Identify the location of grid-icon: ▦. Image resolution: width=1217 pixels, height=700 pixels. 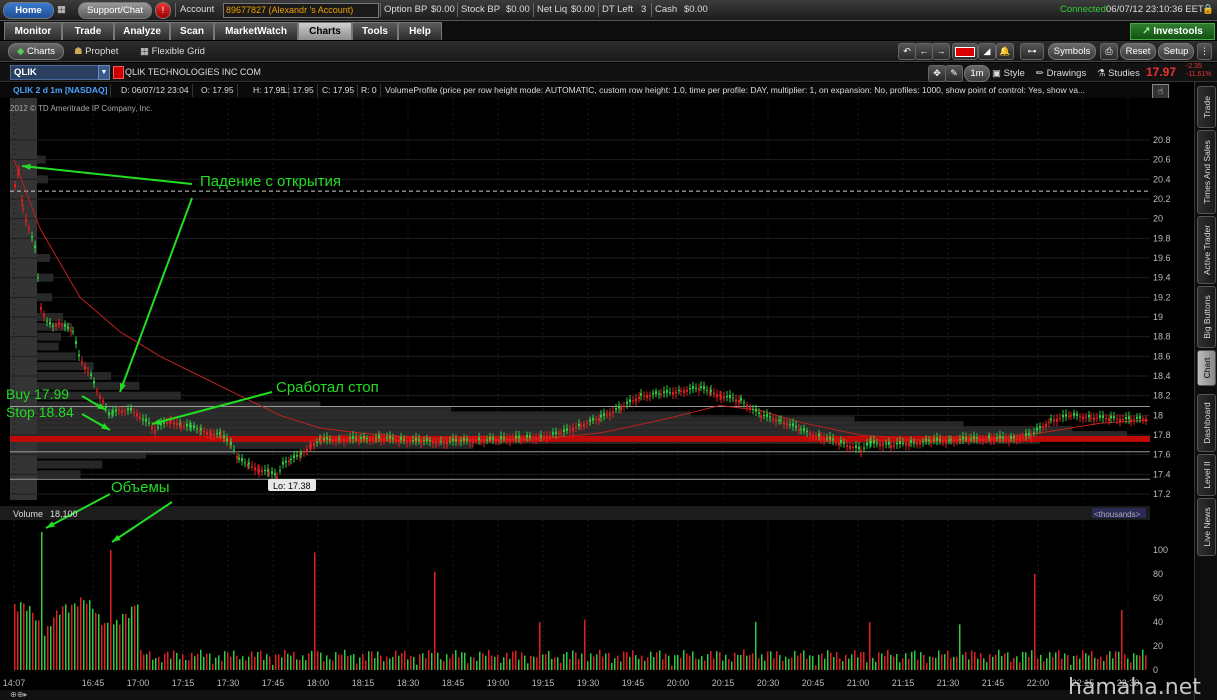
(61, 10).